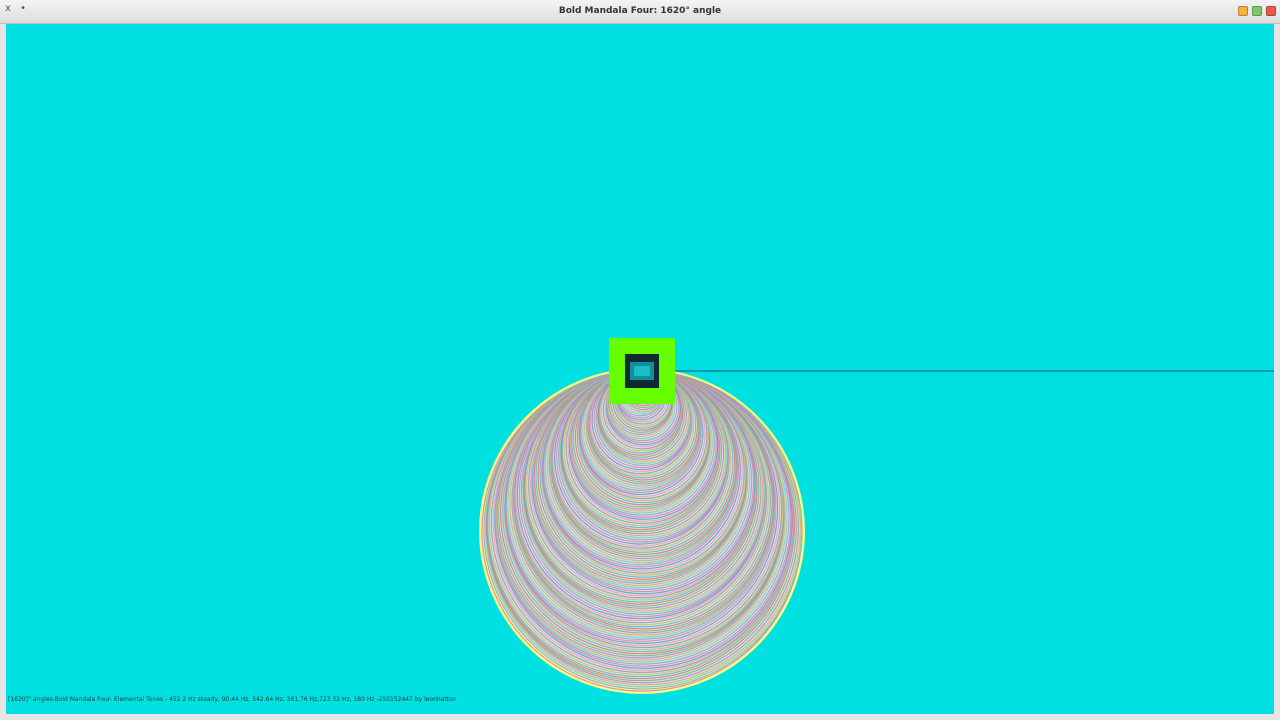 Image resolution: width=1280 pixels, height=720 pixels. What do you see at coordinates (1271, 11) in the screenshot?
I see `close-icon` at bounding box center [1271, 11].